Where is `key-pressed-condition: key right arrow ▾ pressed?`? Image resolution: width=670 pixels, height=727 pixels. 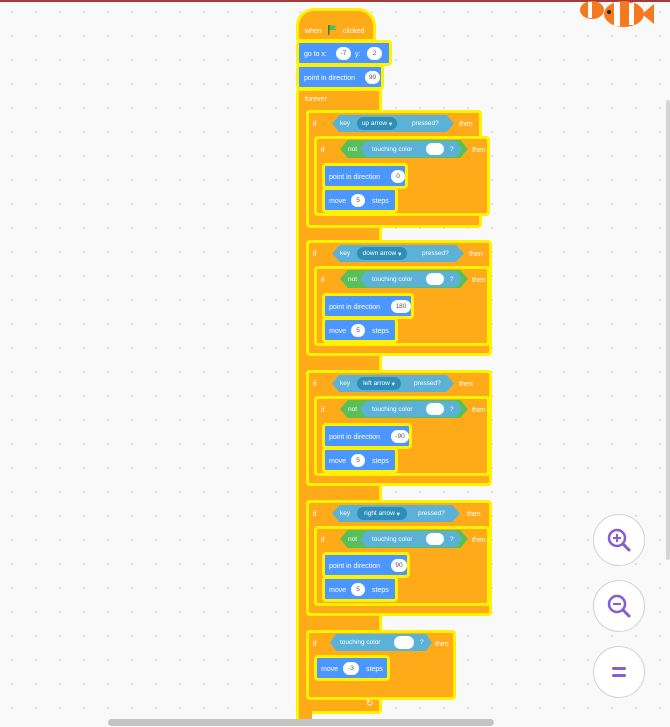 key-pressed-condition: key right arrow ▾ pressed? is located at coordinates (396, 513).